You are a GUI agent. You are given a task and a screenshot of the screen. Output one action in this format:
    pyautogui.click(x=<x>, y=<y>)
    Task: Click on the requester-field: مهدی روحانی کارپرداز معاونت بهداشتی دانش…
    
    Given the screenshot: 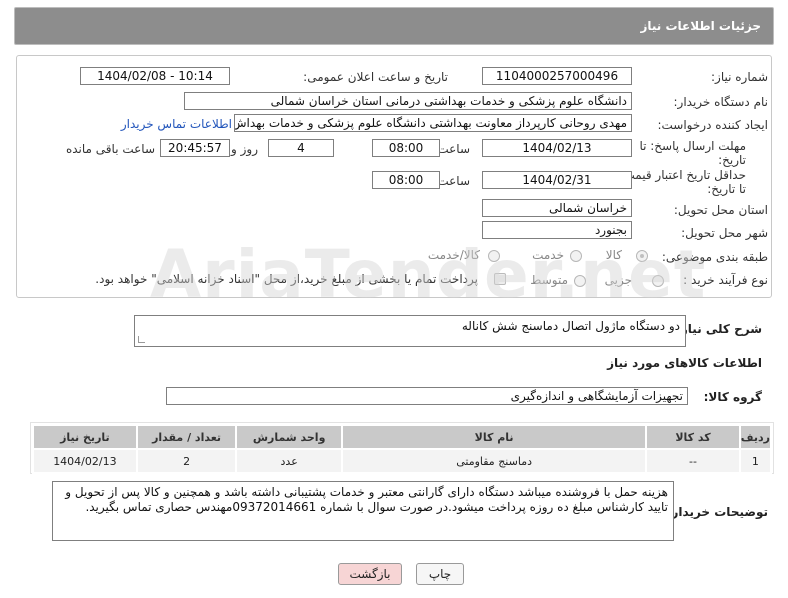 What is the action you would take?
    pyautogui.click(x=433, y=123)
    